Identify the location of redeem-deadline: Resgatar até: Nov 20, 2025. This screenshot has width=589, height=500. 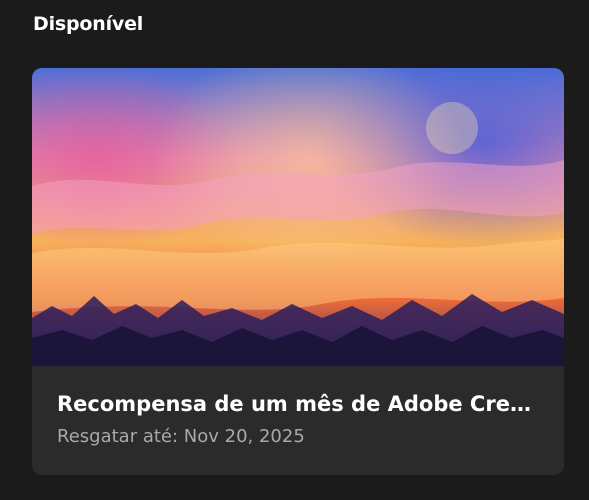
(181, 436).